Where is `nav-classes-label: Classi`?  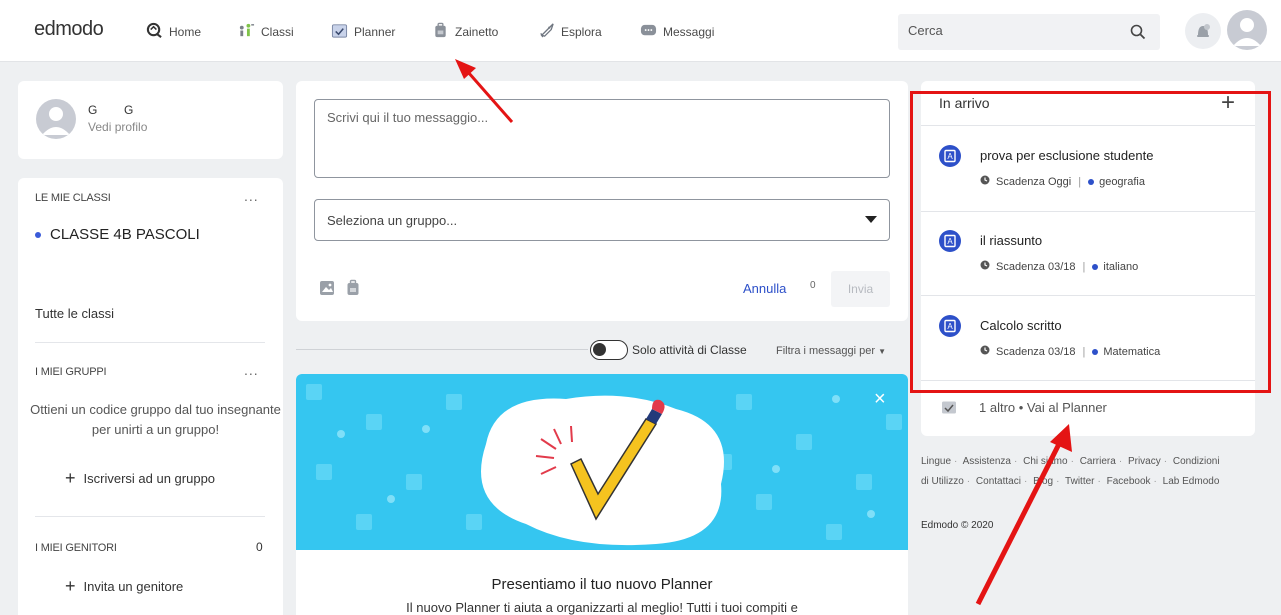
nav-classes-label: Classi is located at coordinates (277, 32).